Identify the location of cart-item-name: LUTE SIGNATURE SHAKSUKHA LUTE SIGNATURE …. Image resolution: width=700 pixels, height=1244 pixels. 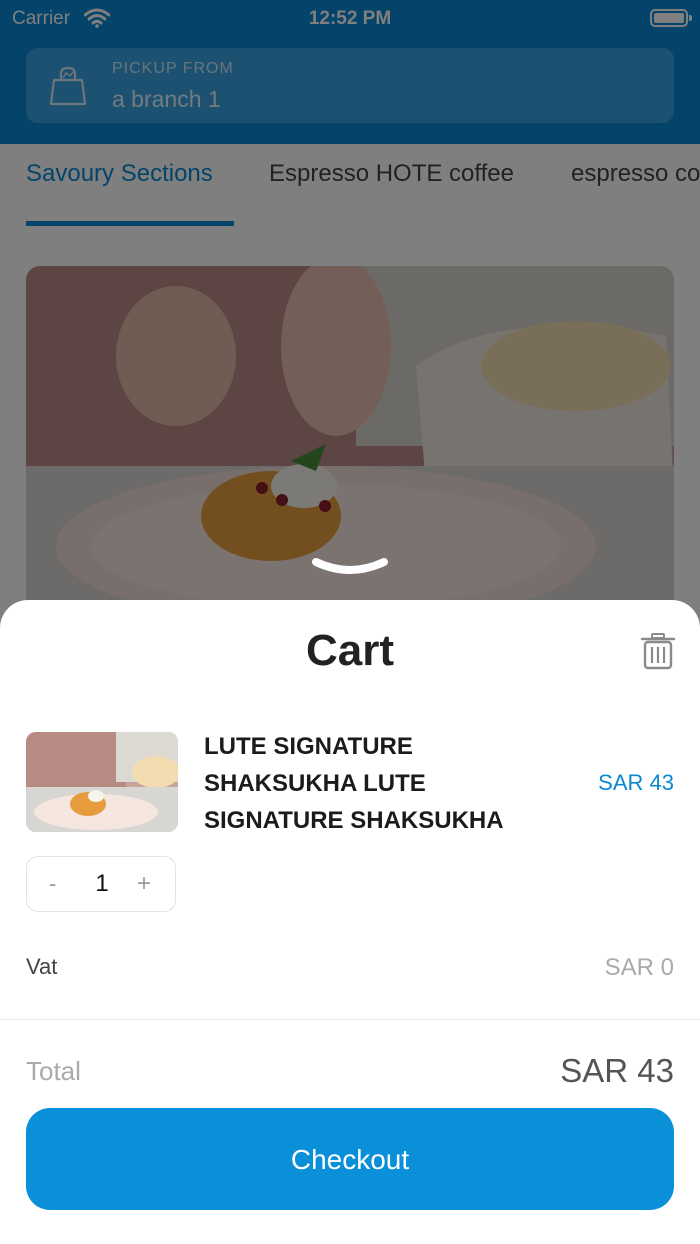
(354, 783).